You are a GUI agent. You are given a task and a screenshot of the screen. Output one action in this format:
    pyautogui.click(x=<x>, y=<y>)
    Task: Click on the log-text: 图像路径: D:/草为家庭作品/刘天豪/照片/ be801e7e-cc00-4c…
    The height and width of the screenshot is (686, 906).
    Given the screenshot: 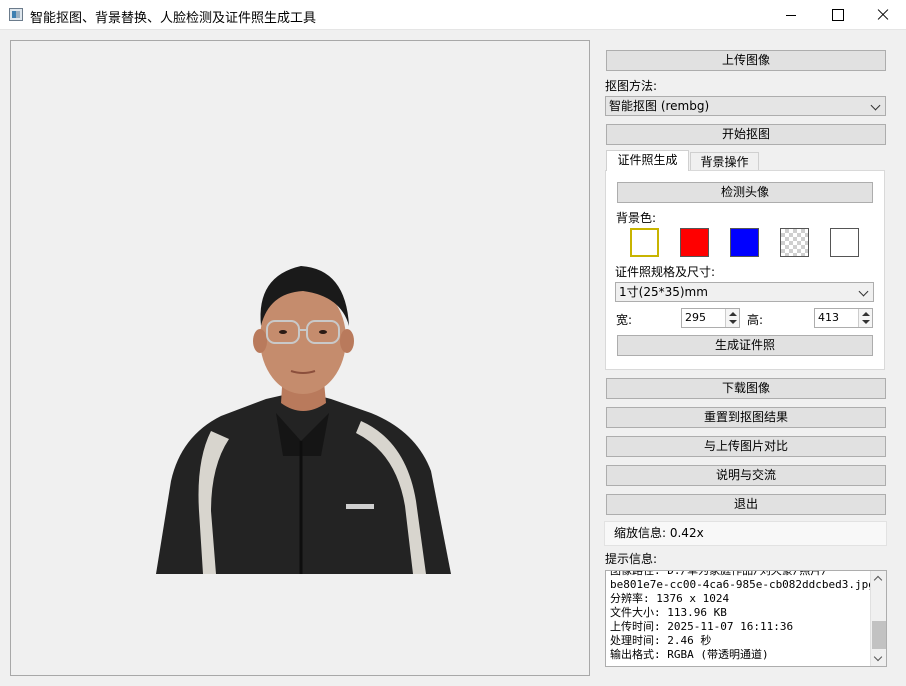 What is the action you would take?
    pyautogui.click(x=742, y=616)
    